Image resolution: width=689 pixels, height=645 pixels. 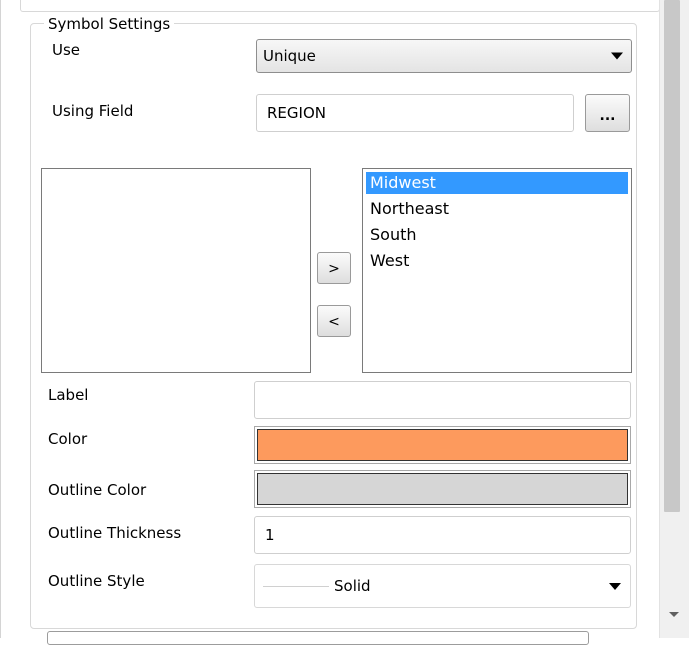 What do you see at coordinates (296, 586) in the screenshot?
I see `line-style-preview` at bounding box center [296, 586].